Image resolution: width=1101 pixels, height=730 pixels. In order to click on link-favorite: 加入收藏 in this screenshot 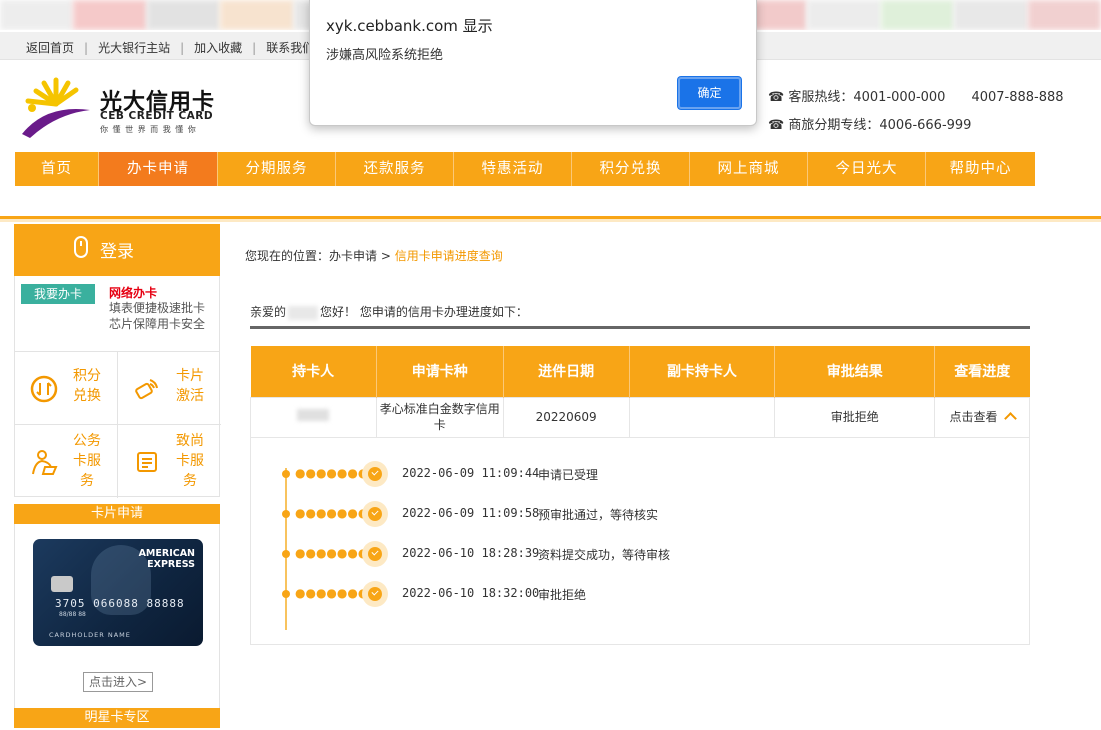, I will do `click(218, 47)`.